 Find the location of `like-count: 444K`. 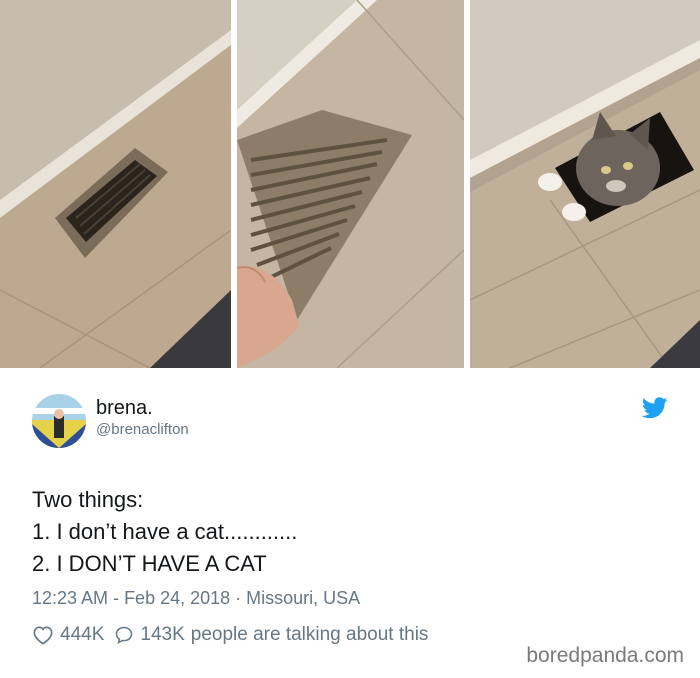

like-count: 444K is located at coordinates (82, 635).